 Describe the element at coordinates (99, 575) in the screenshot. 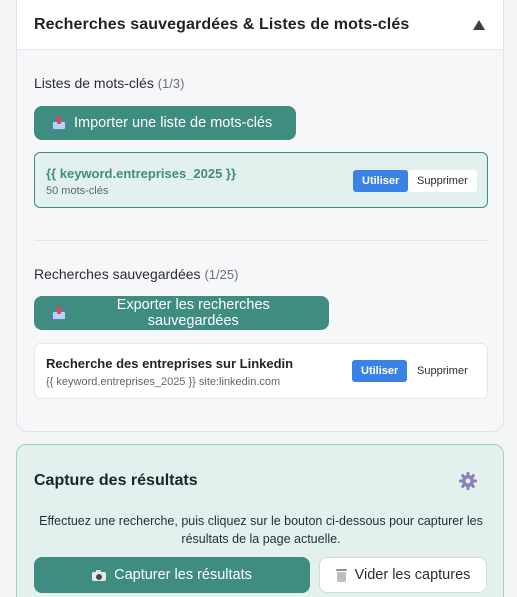

I see `camera-icon` at that location.